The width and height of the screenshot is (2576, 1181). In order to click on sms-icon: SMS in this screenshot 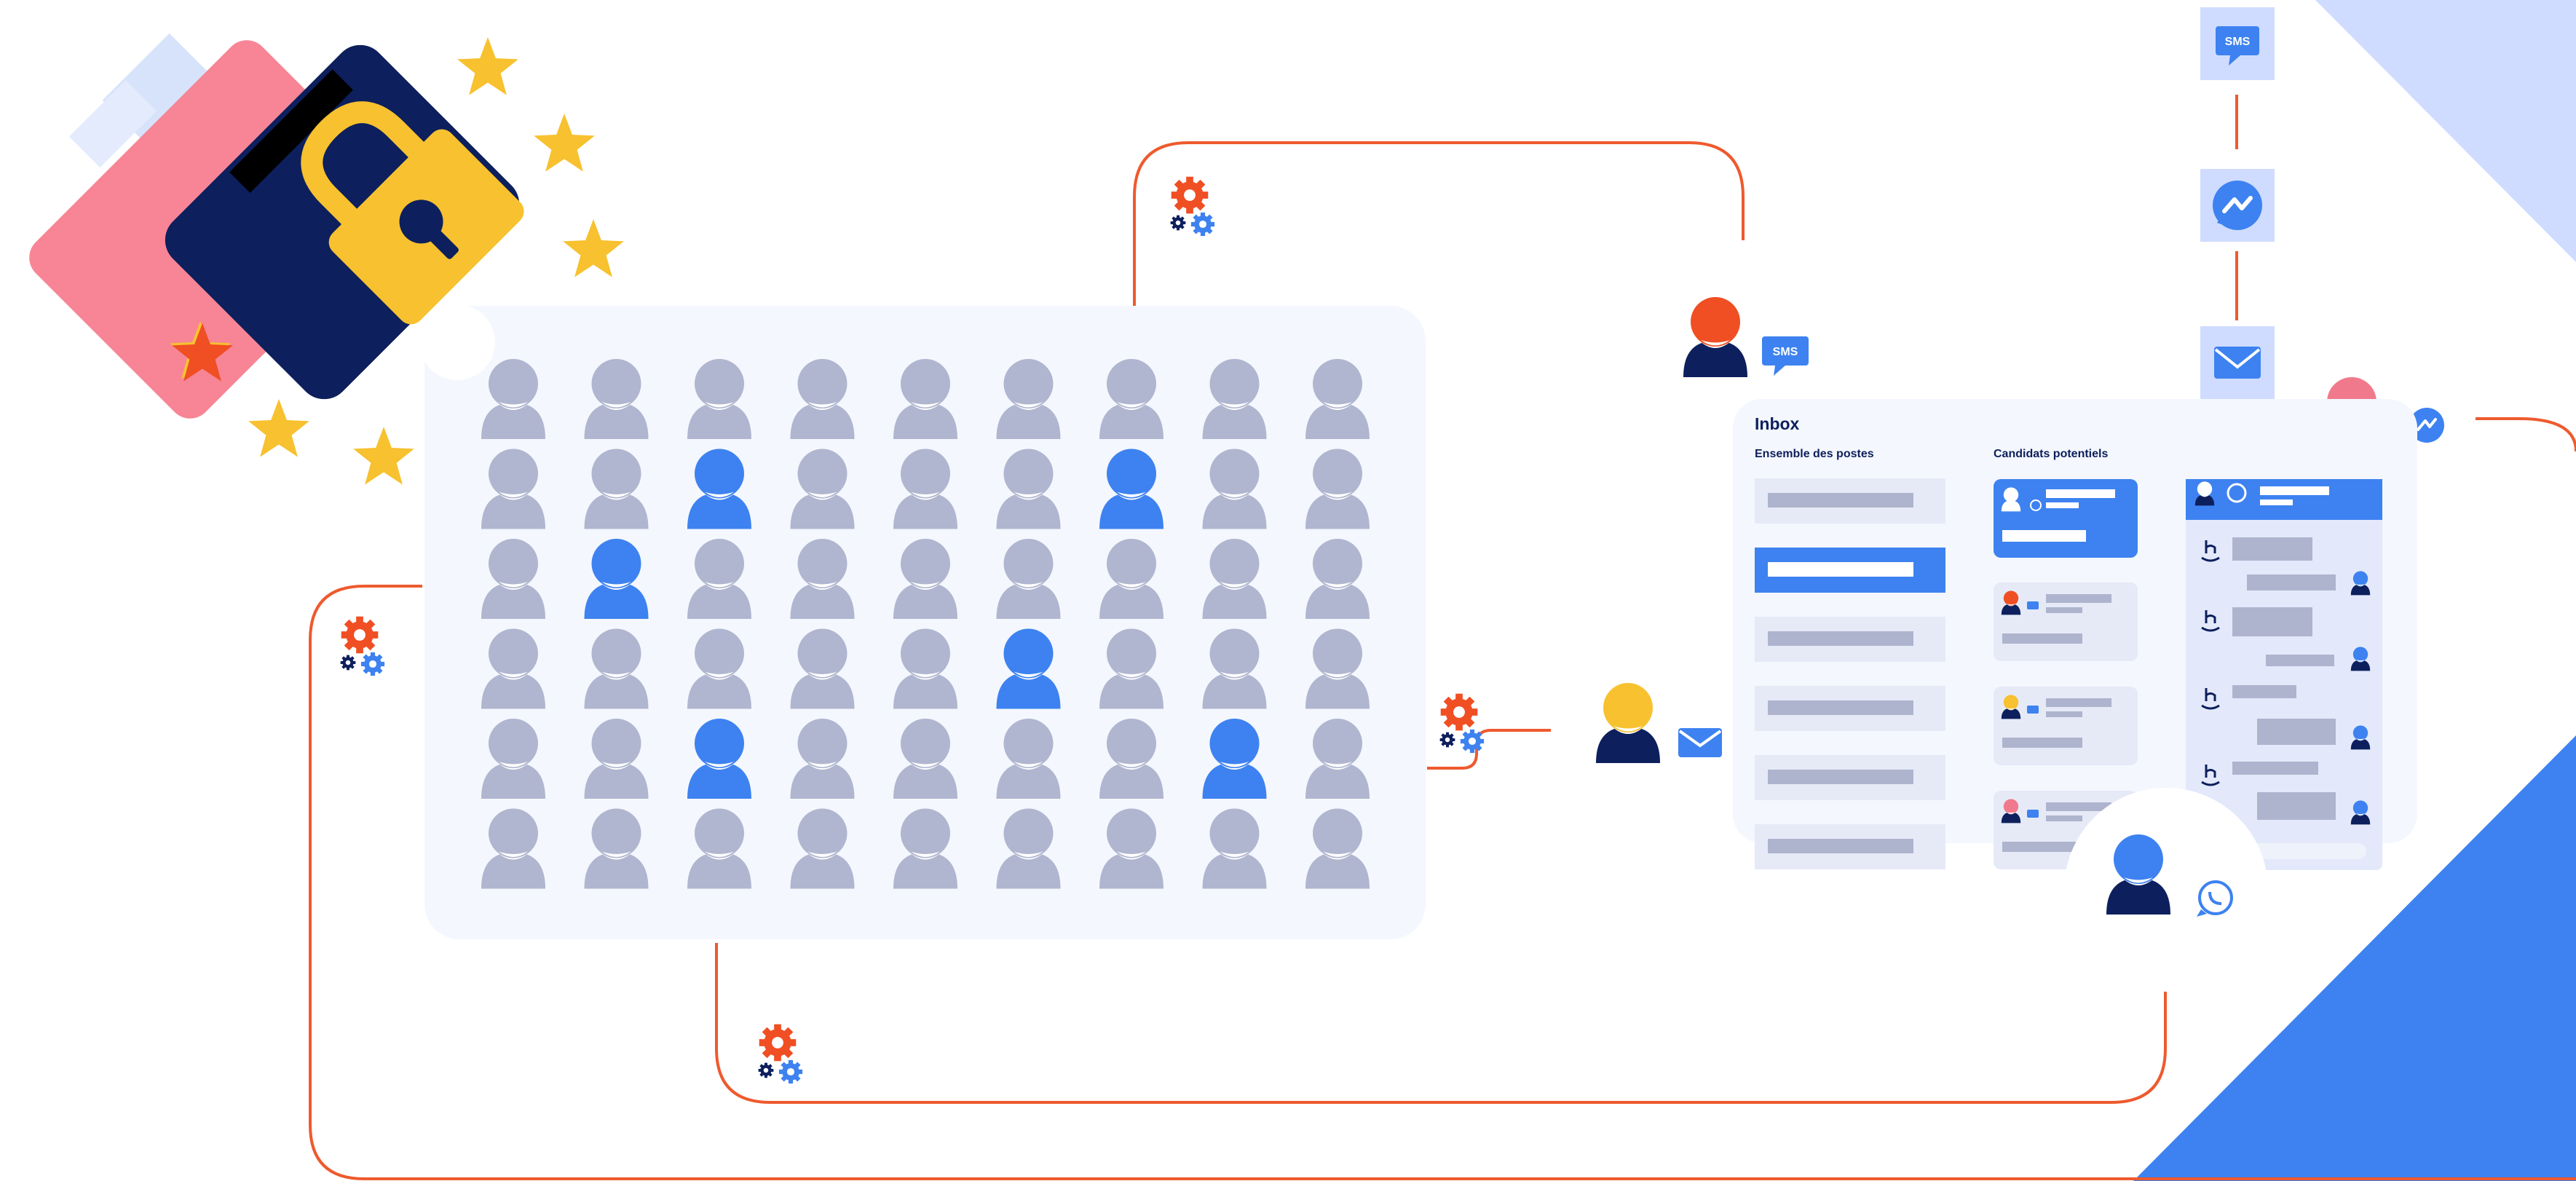, I will do `click(1785, 356)`.